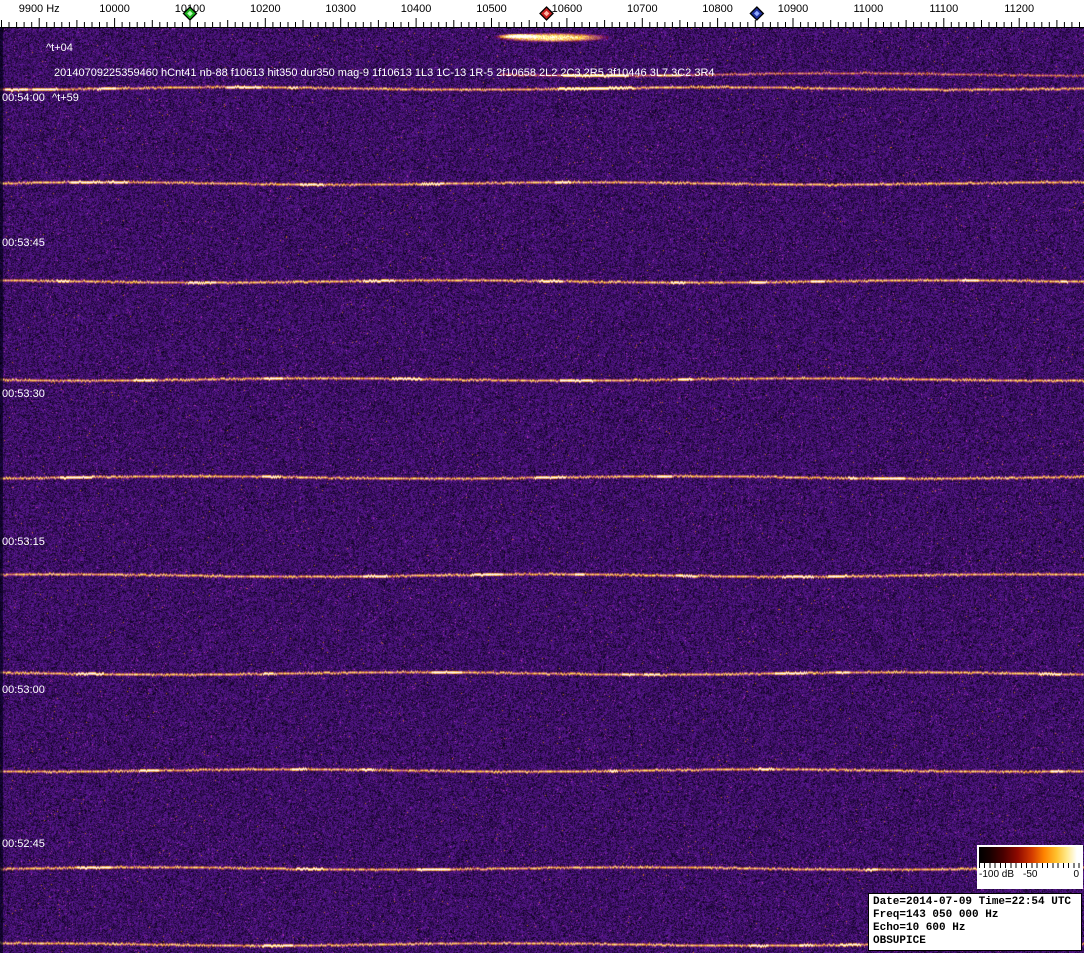  Describe the element at coordinates (1076, 874) in the screenshot. I see `colorbar-label-max: 0` at that location.